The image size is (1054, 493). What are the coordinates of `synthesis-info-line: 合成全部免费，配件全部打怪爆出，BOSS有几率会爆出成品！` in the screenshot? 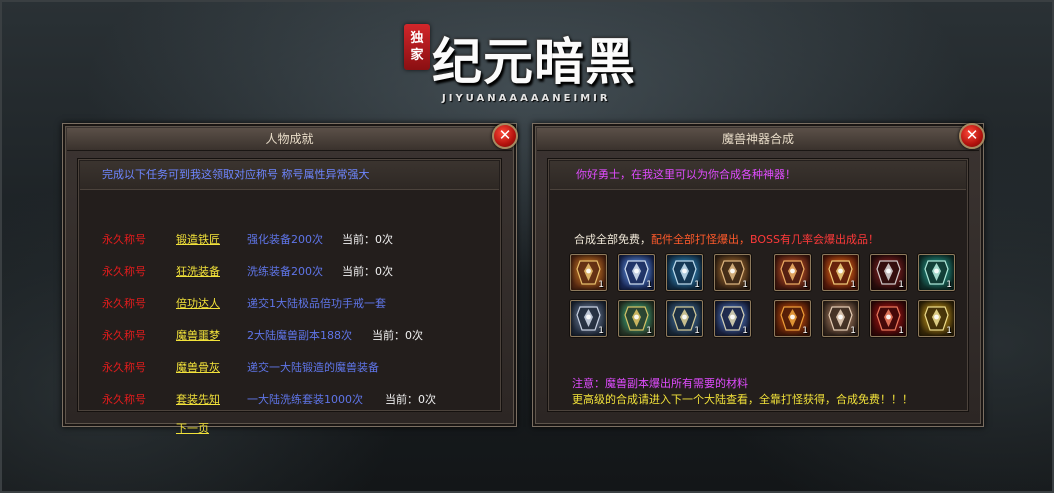 It's located at (726, 239).